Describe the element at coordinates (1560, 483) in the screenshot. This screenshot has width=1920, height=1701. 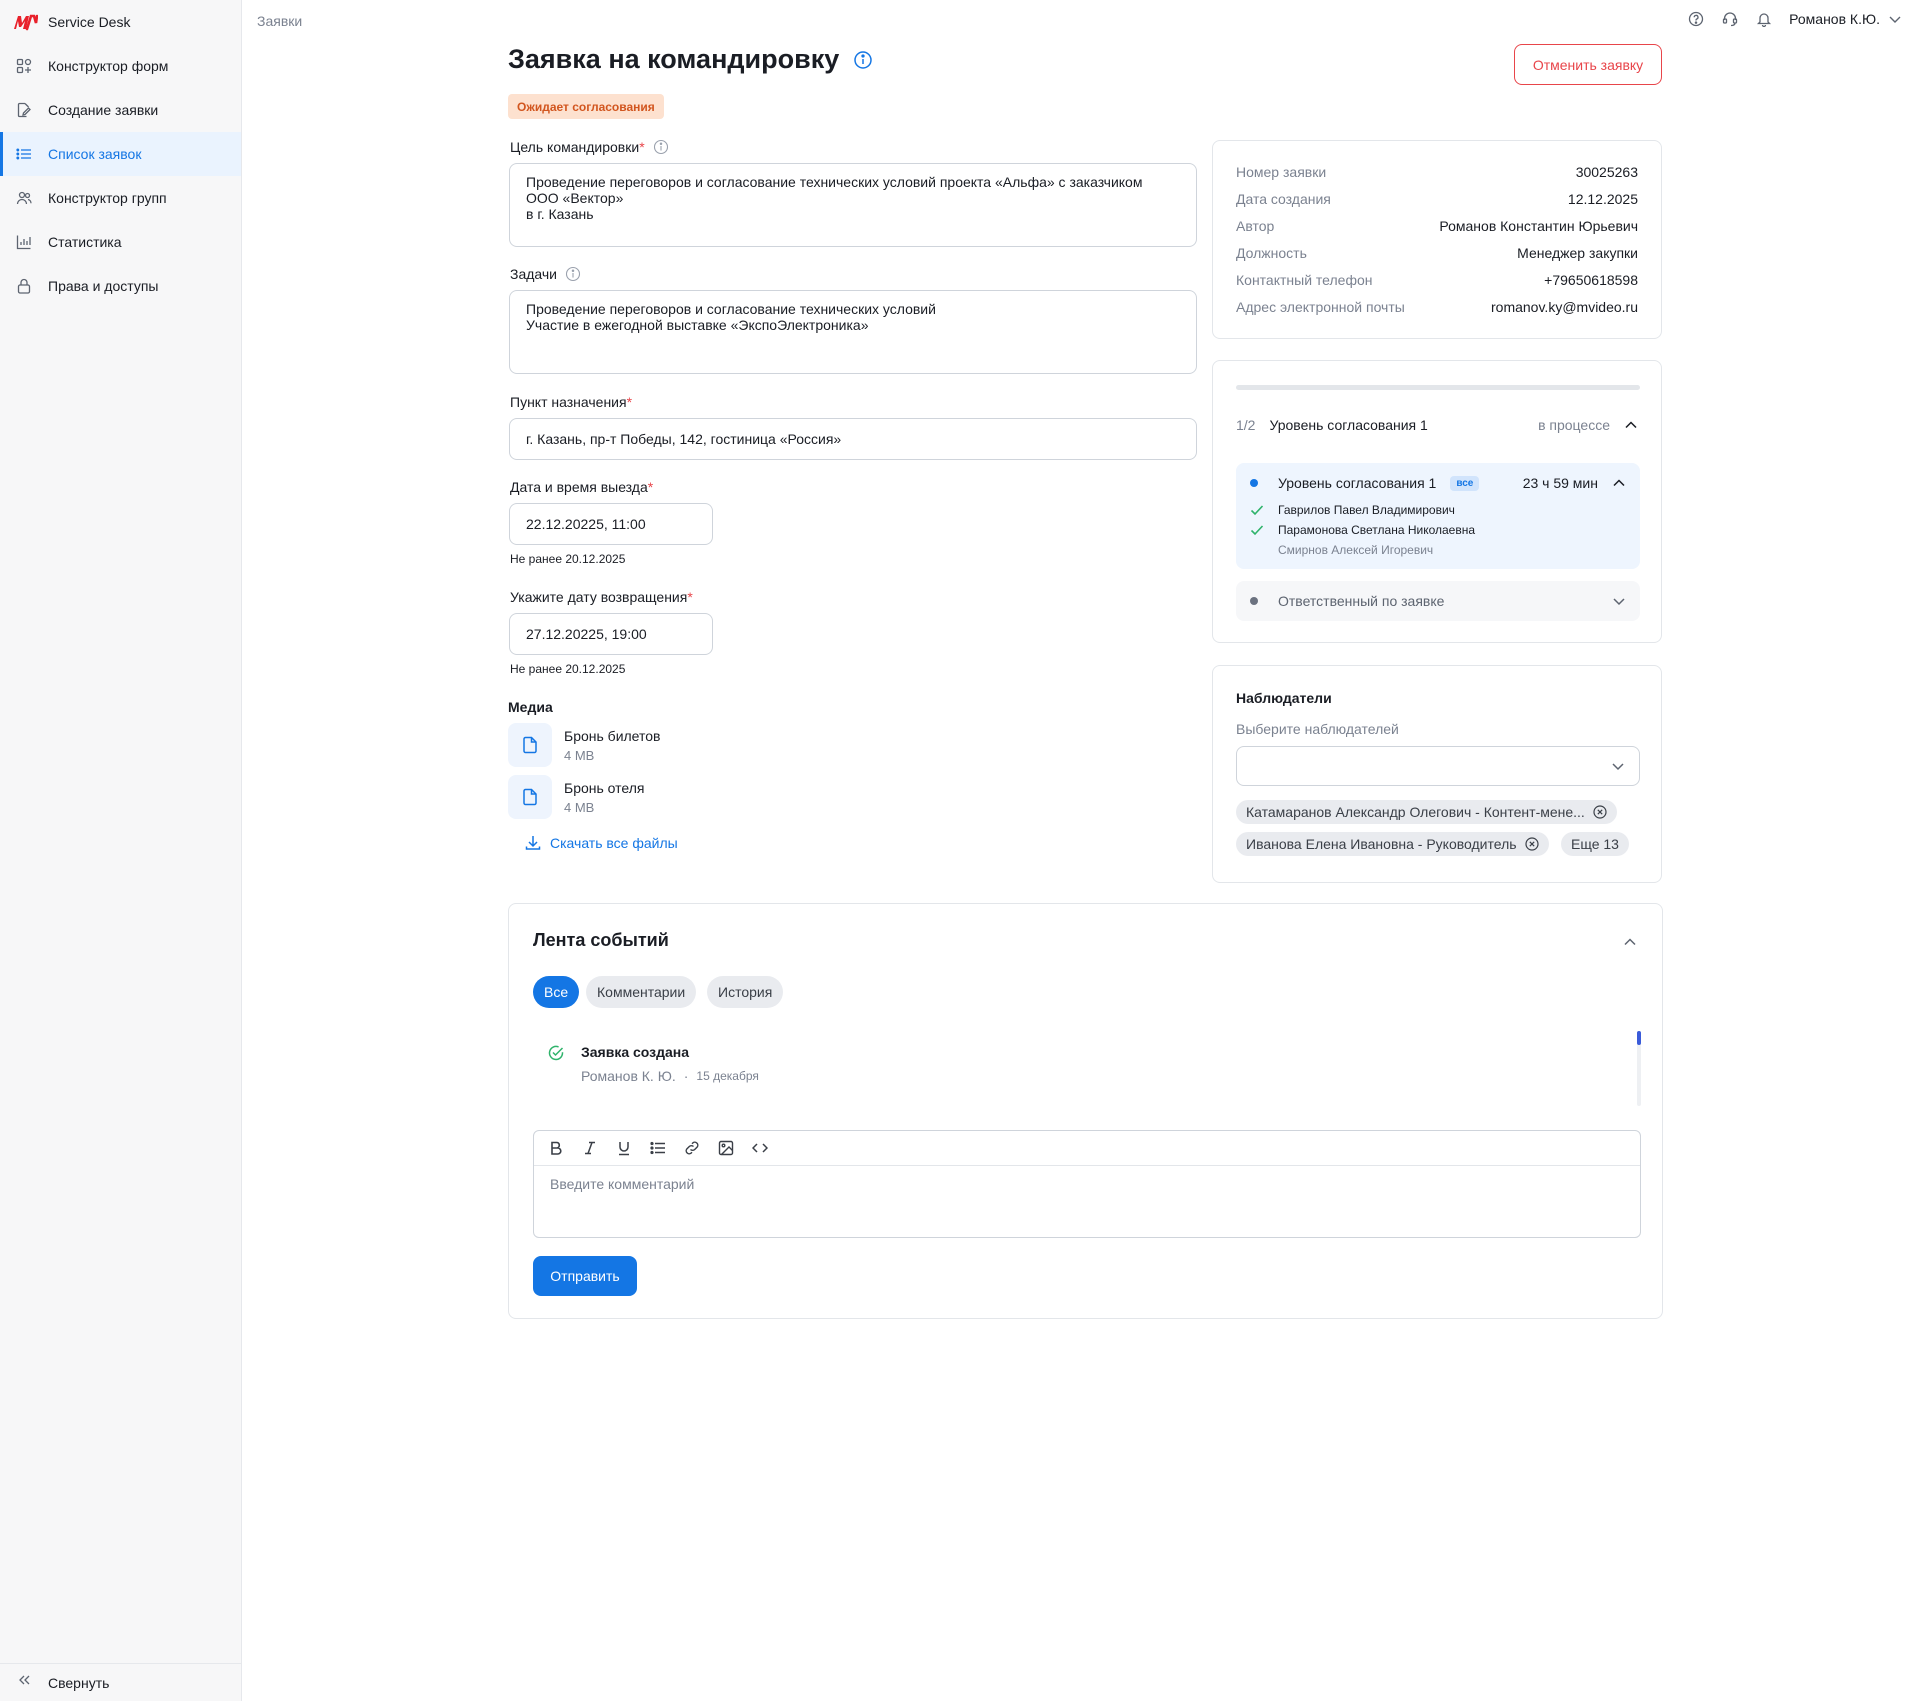
I see `time-left: 23 ч 59 мин` at that location.